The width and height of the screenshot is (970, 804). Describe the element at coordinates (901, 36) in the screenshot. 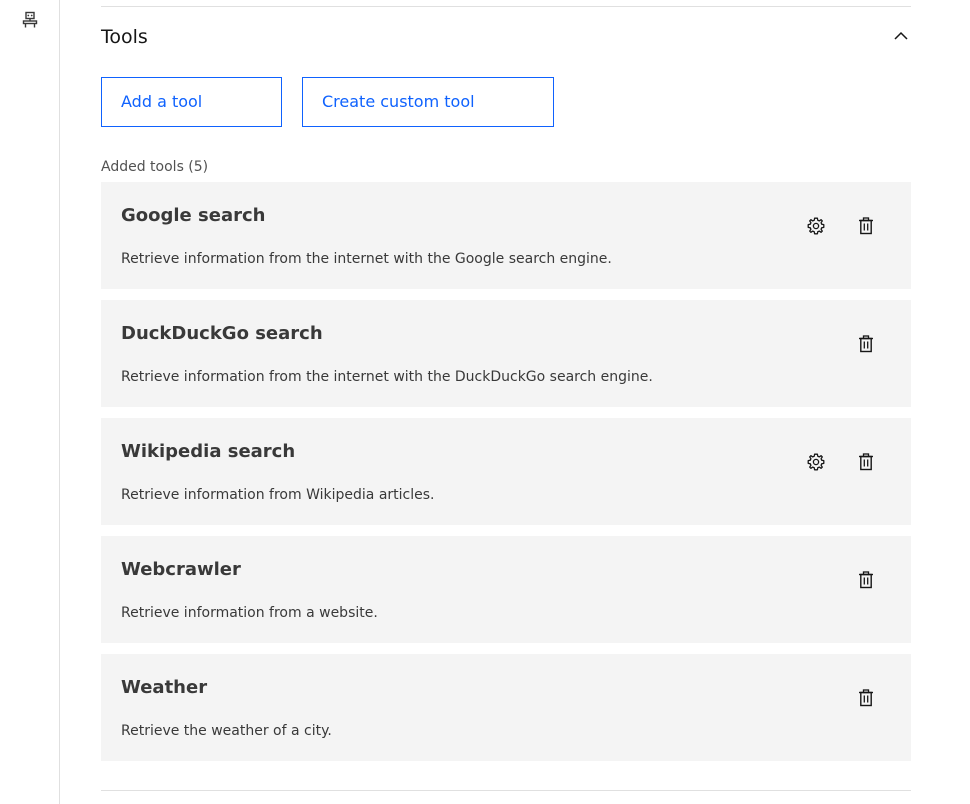

I see `chevron-up-icon` at that location.